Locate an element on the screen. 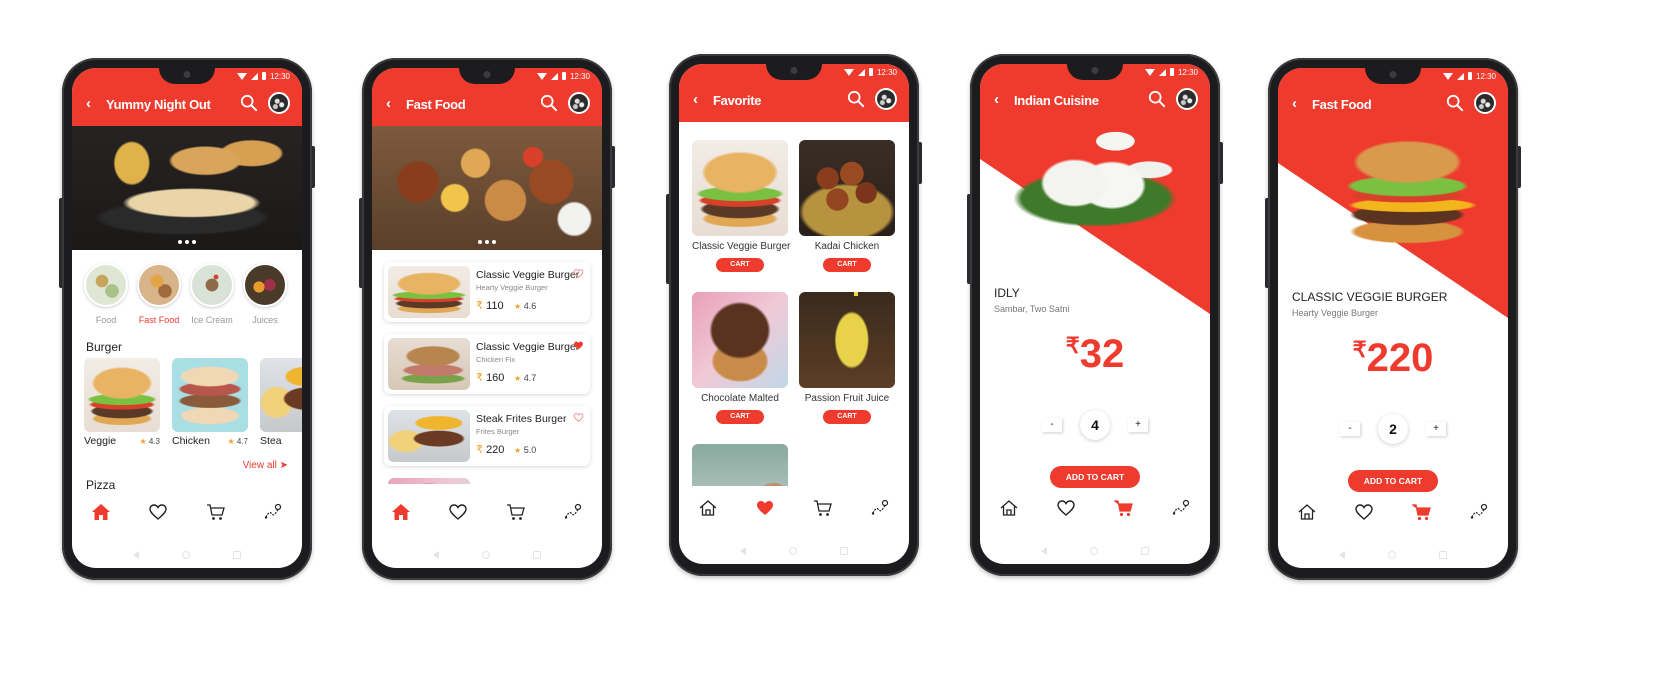  category-food: Food is located at coordinates (106, 294).